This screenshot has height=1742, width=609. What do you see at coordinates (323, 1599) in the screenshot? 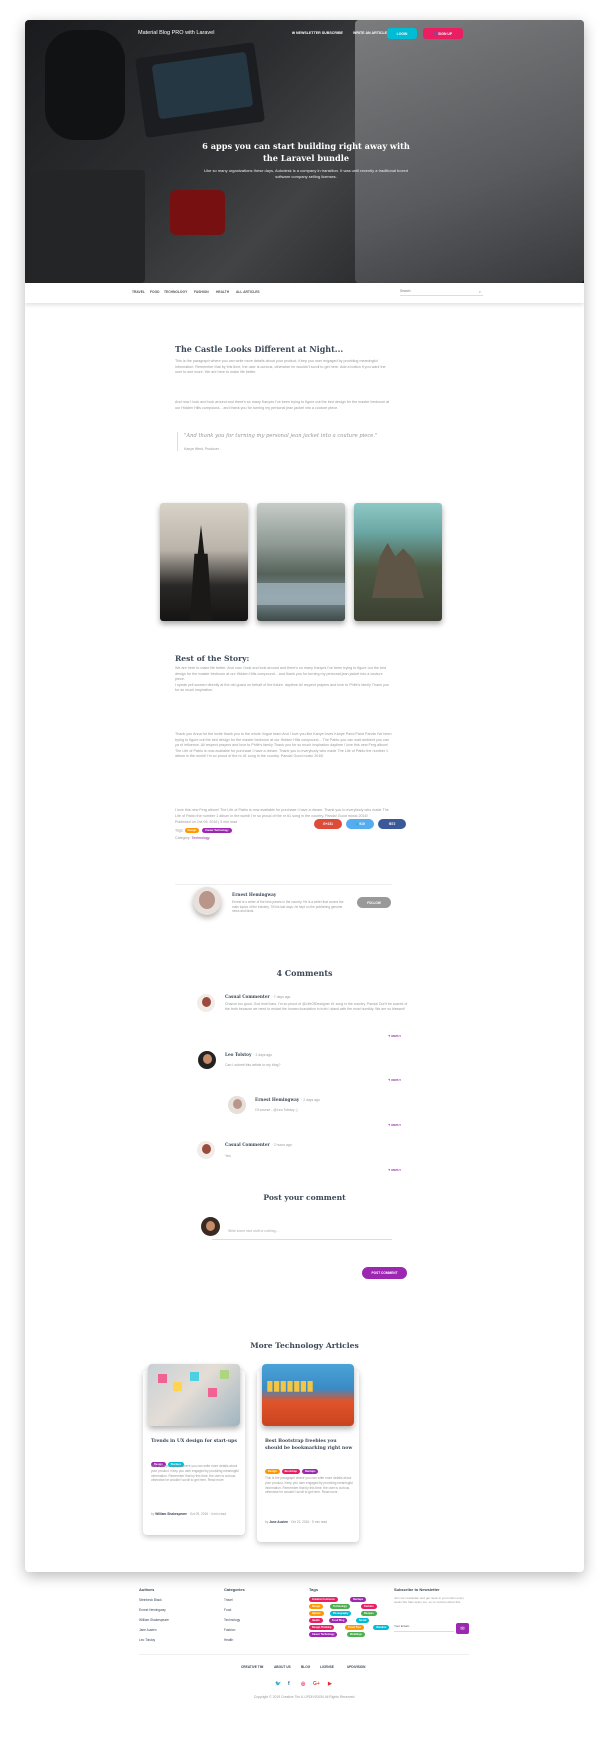
I see `footer-tag: Creative Commons` at bounding box center [323, 1599].